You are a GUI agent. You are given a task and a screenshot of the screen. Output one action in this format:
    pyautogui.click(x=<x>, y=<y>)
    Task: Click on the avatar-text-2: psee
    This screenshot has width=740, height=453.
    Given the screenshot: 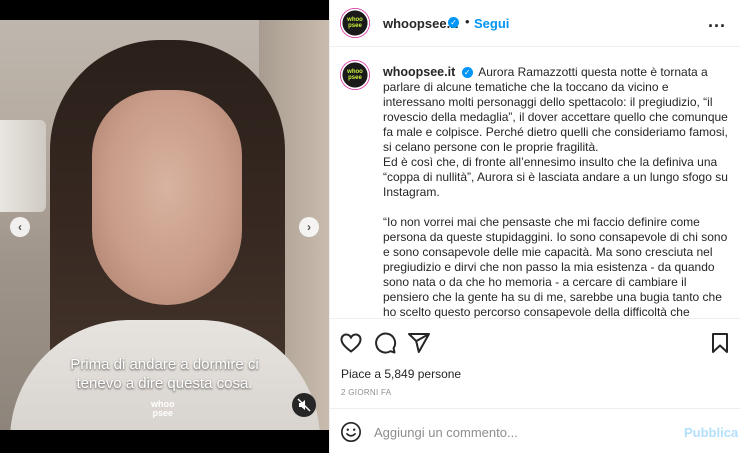 What is the action you would take?
    pyautogui.click(x=355, y=26)
    